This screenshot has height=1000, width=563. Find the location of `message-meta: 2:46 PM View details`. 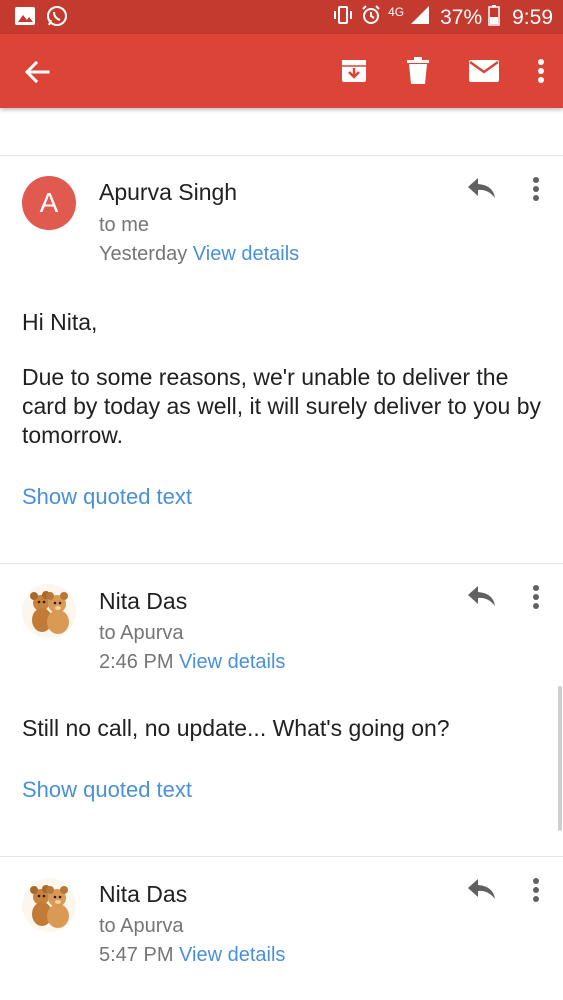

message-meta: 2:46 PM View details is located at coordinates (192, 662).